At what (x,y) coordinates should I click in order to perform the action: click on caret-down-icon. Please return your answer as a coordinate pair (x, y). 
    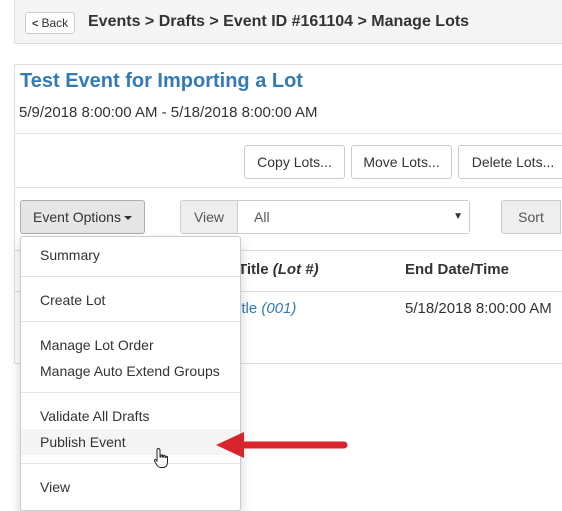
    Looking at the image, I should click on (127, 218).